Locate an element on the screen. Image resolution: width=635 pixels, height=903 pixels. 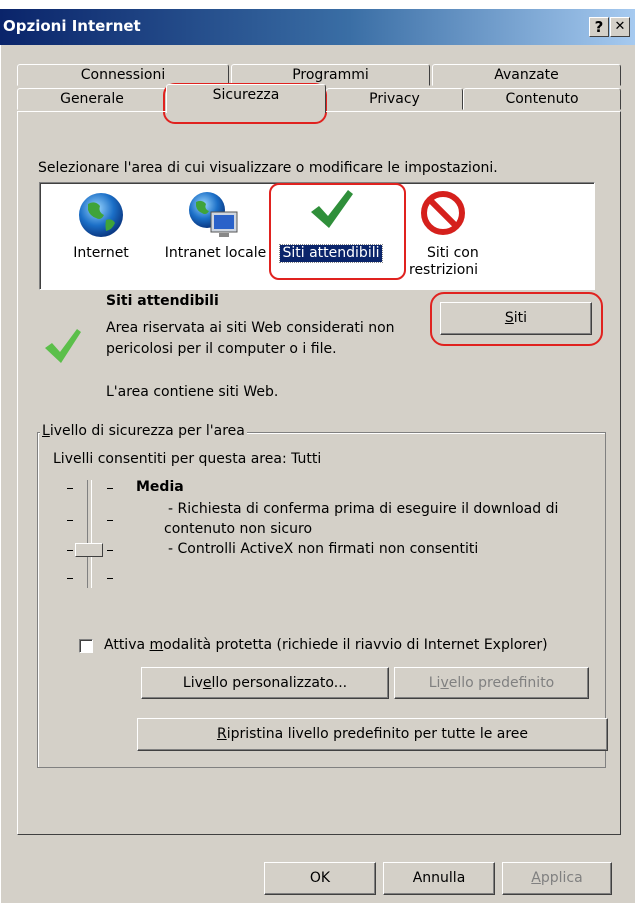
tab-sicurezza: Sicurezza is located at coordinates (246, 98).